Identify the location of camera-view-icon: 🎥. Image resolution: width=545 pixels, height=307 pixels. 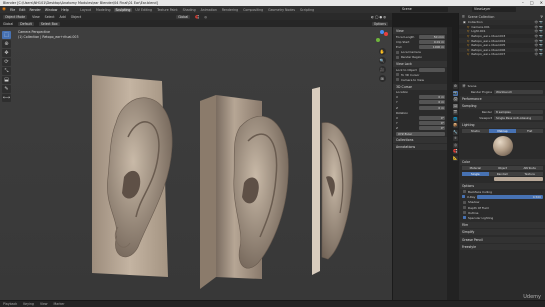
(382, 69).